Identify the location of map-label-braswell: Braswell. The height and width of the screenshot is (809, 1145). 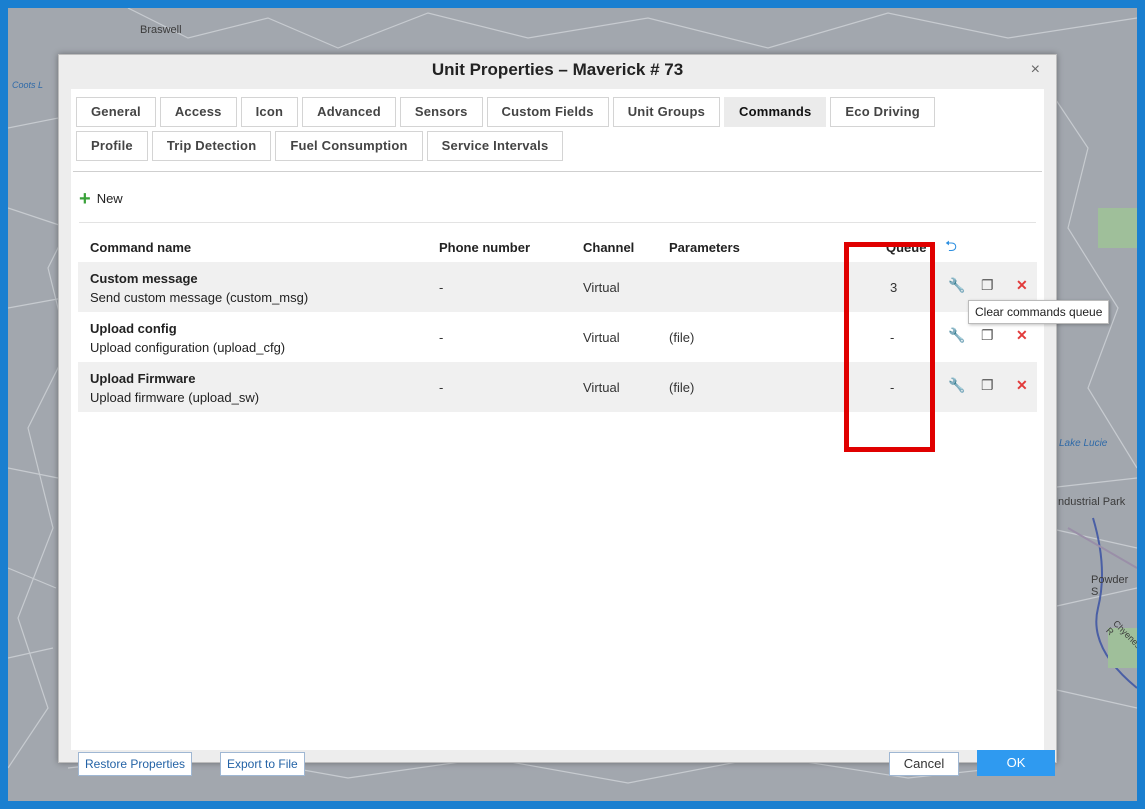
(161, 30).